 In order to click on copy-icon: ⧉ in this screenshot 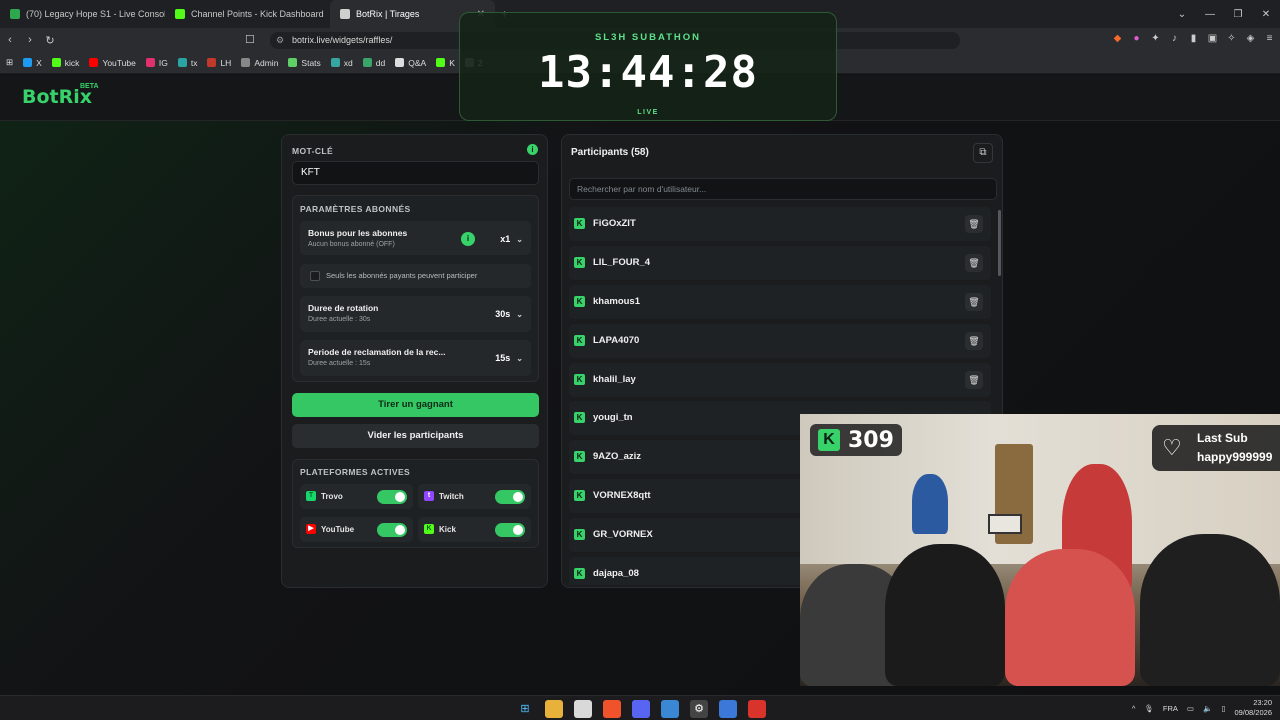, I will do `click(983, 153)`.